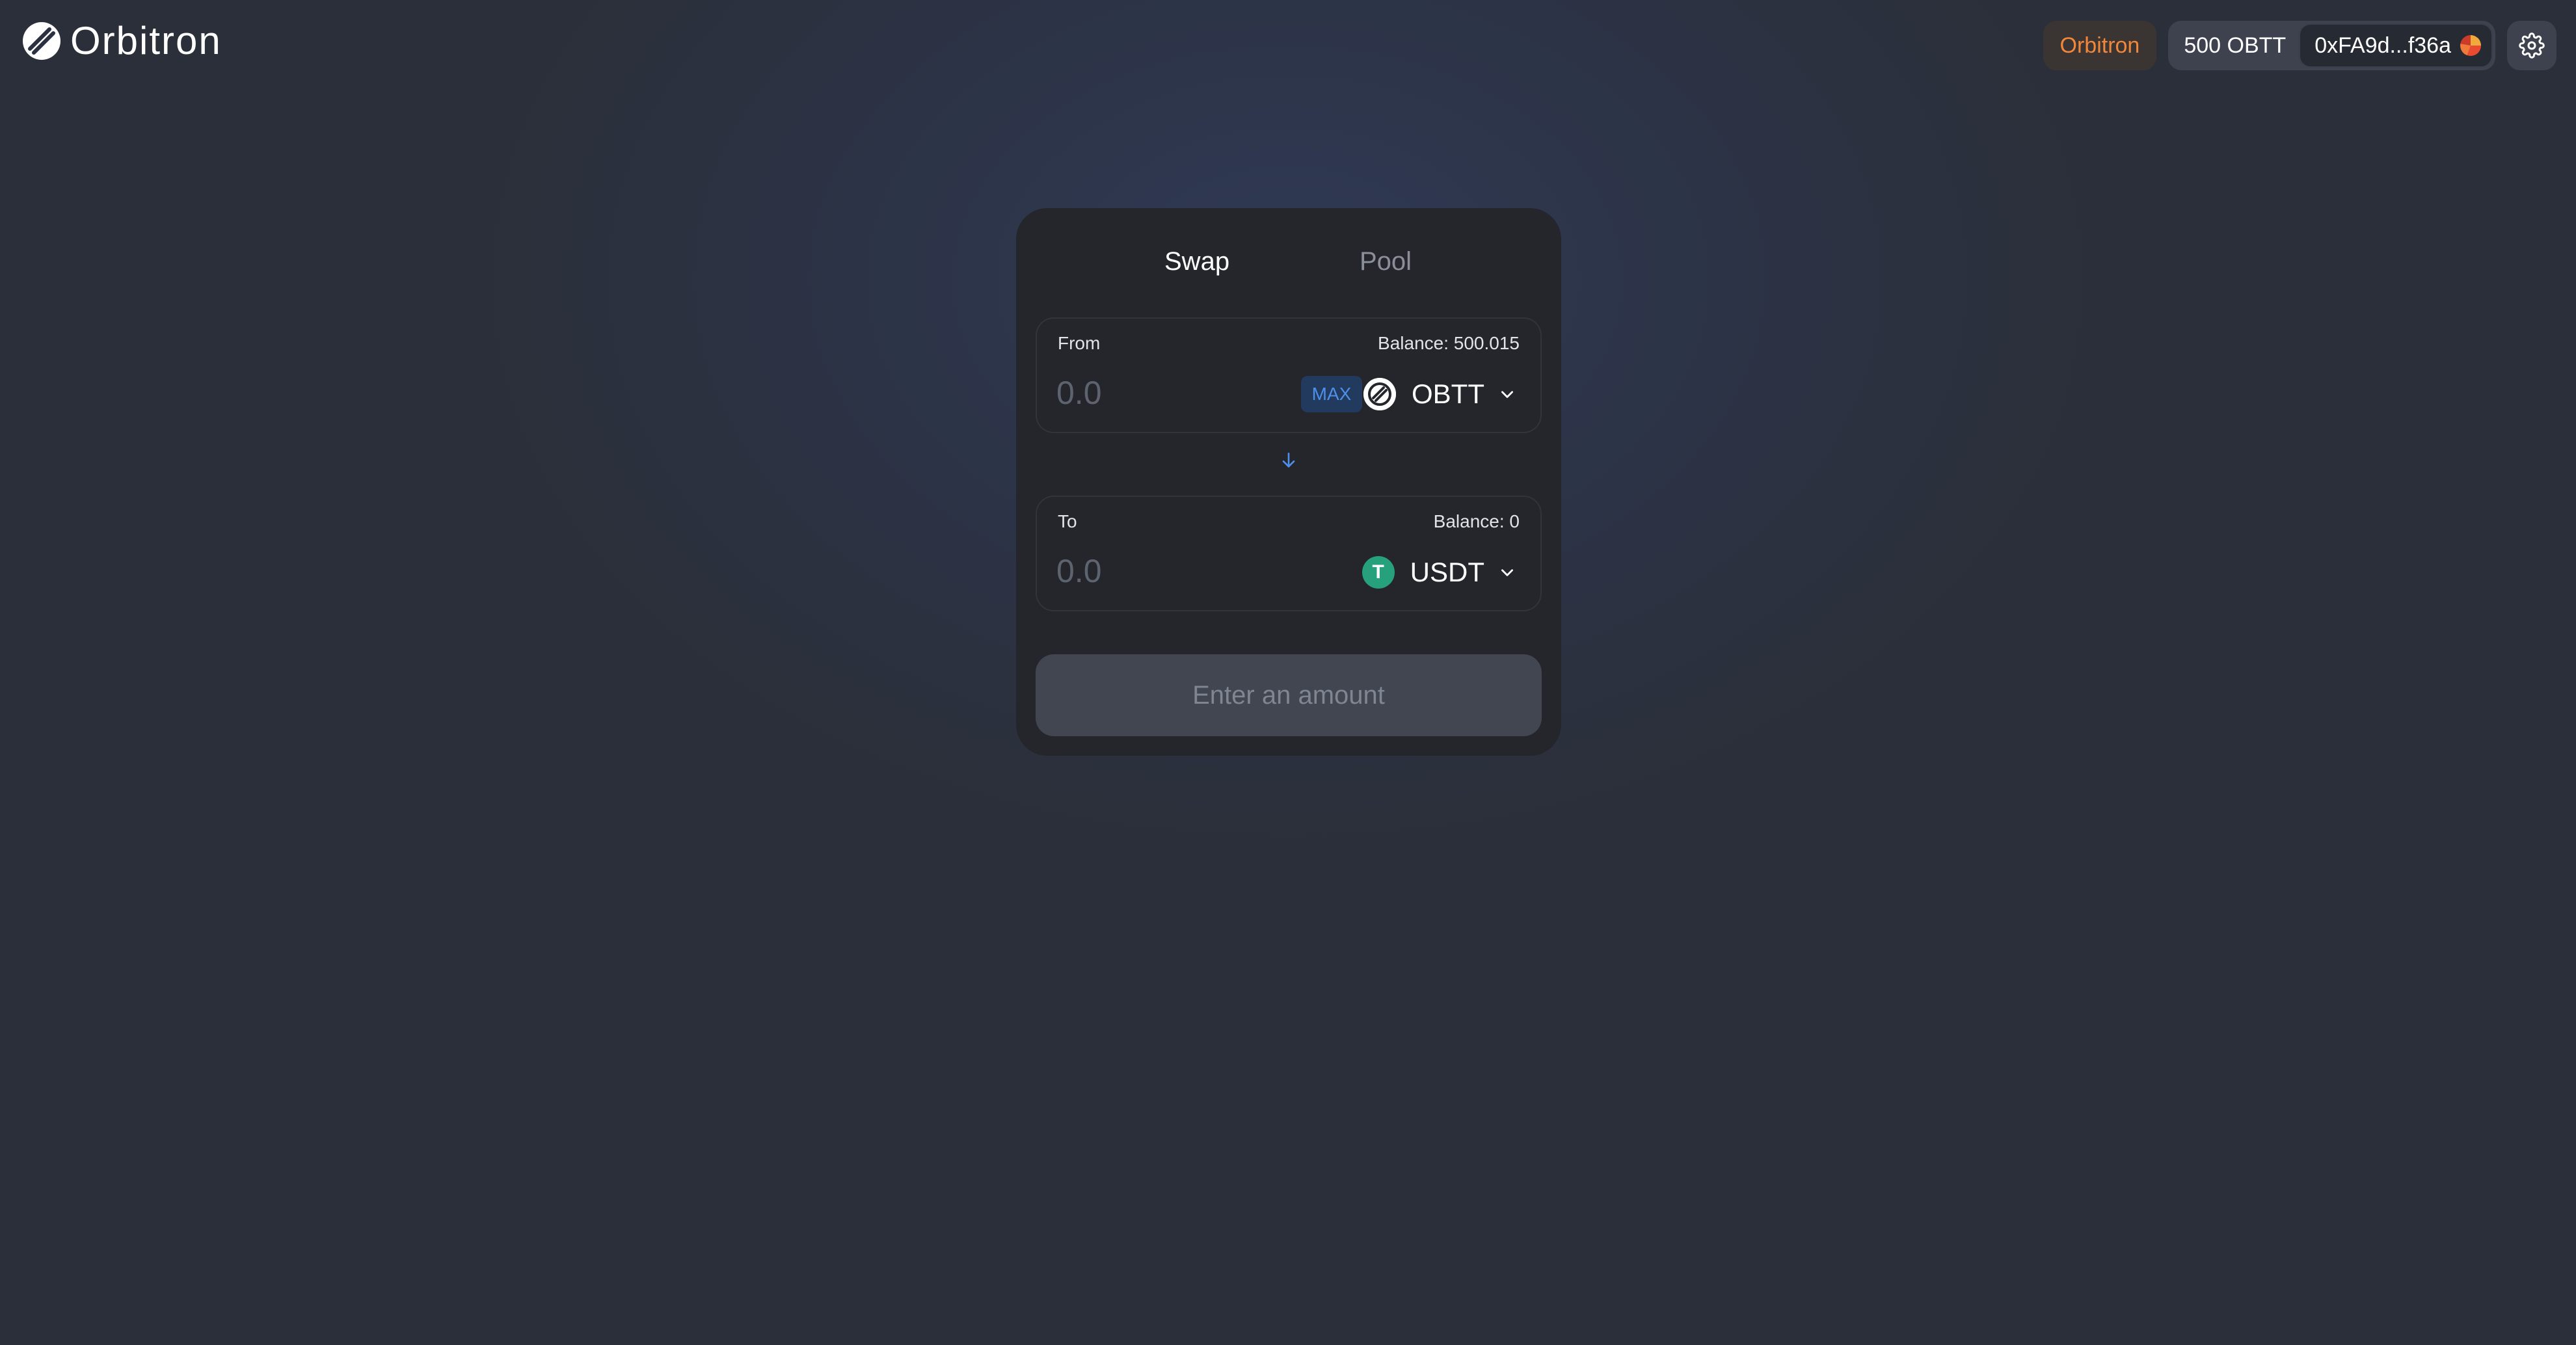  Describe the element at coordinates (1289, 553) in the screenshot. I see `to-field: To Balance: 0 T USDT` at that location.